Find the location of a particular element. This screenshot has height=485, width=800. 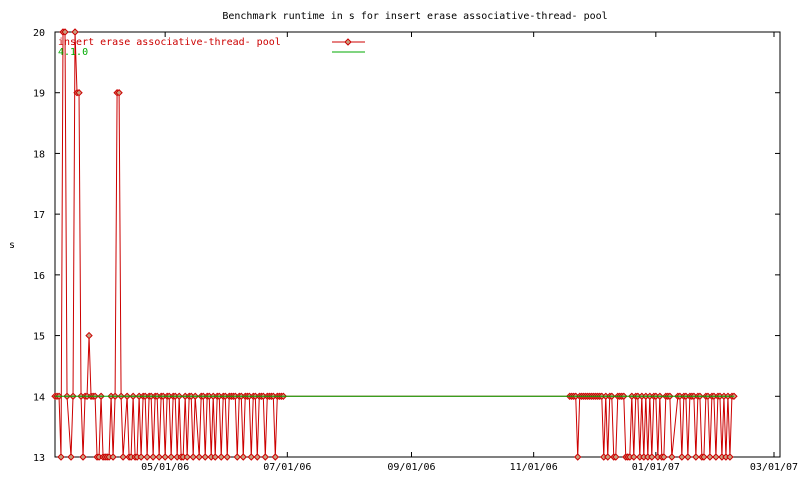

x-tick-label: 11/01/06 is located at coordinates (534, 467).